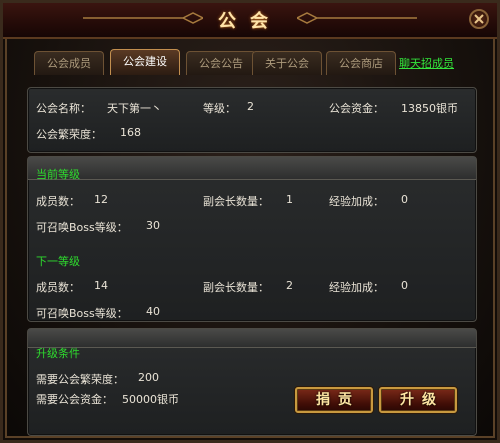  I want to click on tab-guild-members: 公会成员, so click(69, 63).